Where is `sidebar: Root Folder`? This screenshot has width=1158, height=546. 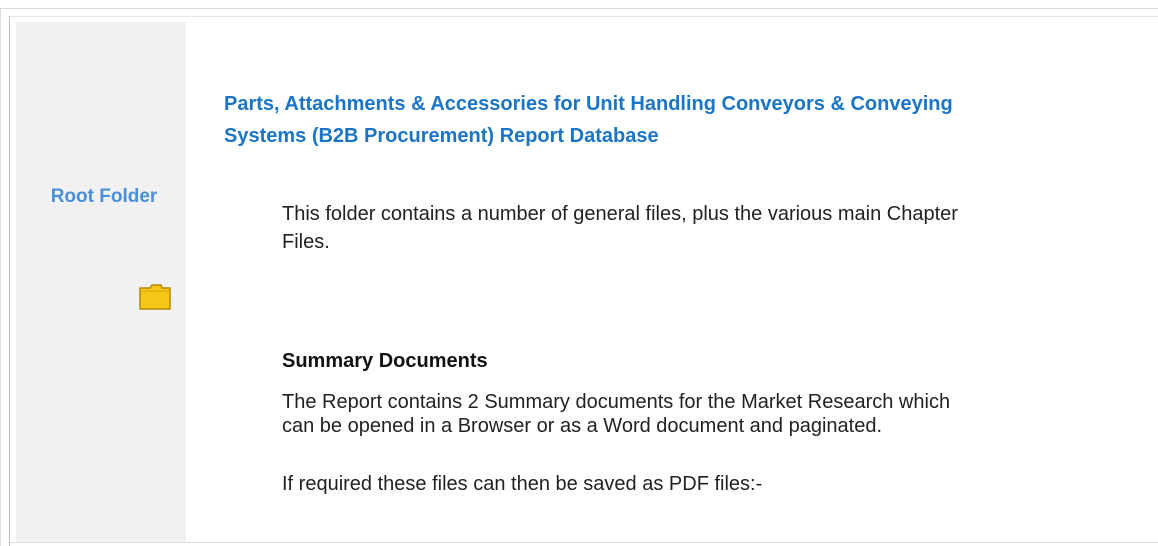 sidebar: Root Folder is located at coordinates (101, 282).